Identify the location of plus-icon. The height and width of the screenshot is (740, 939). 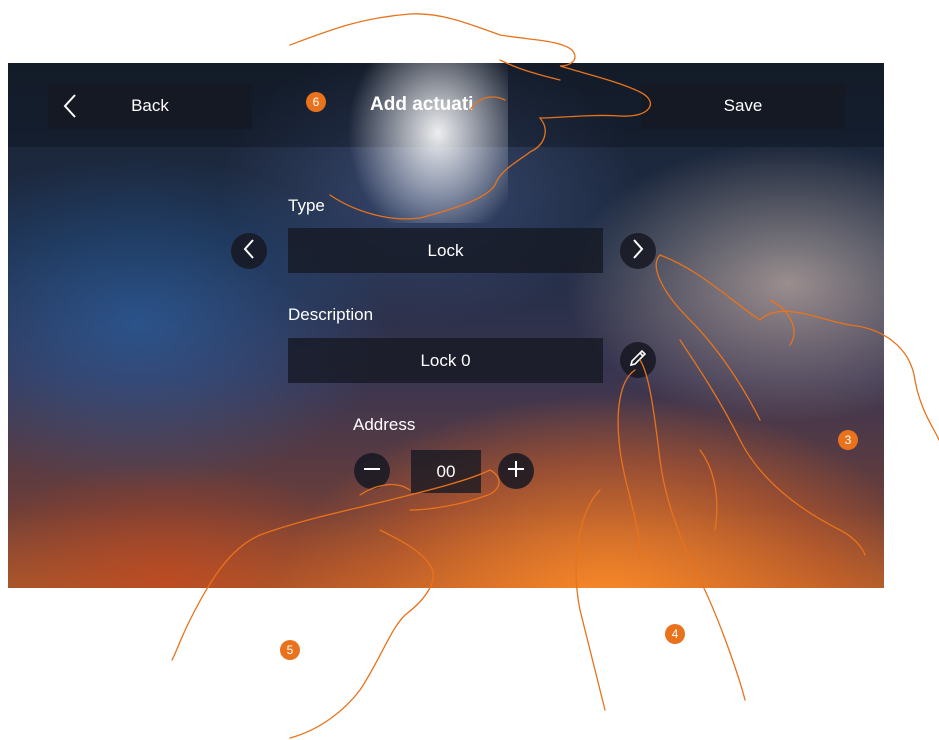
(516, 471).